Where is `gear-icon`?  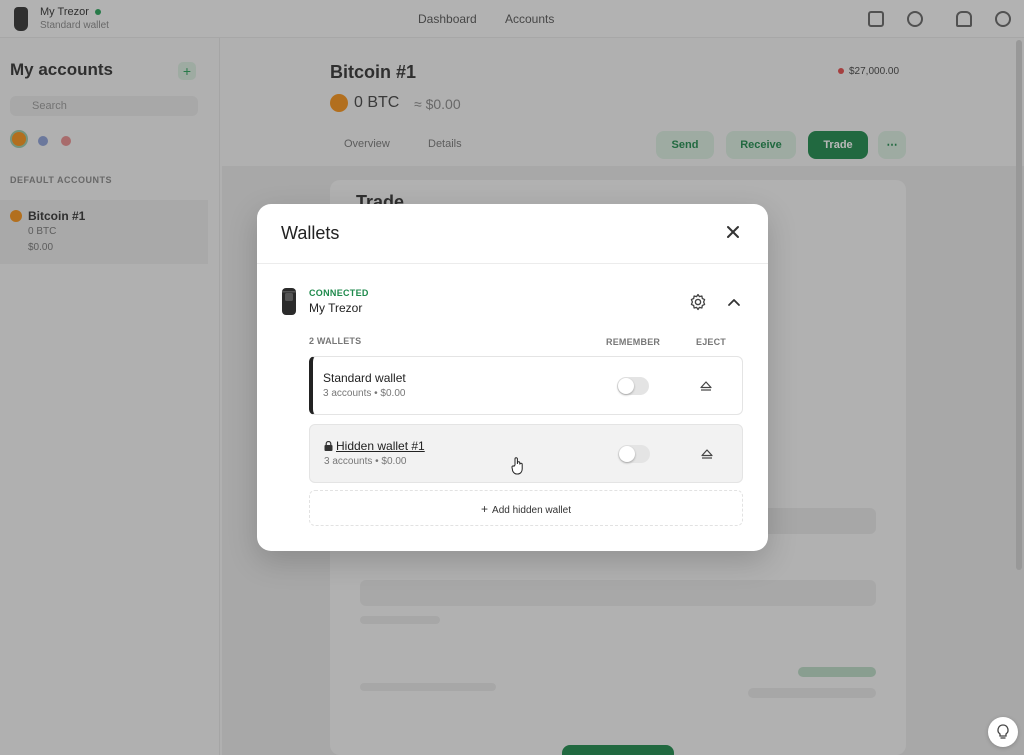
gear-icon is located at coordinates (698, 302).